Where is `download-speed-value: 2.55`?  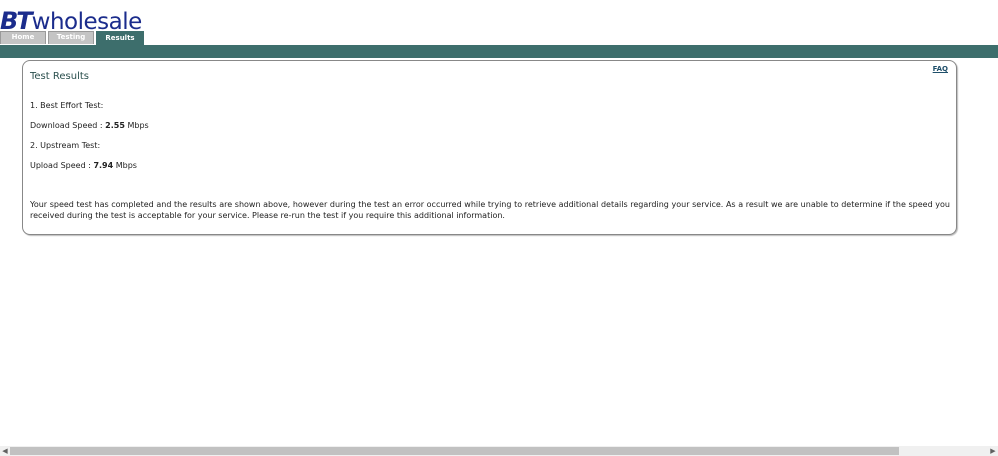 download-speed-value: 2.55 is located at coordinates (115, 125).